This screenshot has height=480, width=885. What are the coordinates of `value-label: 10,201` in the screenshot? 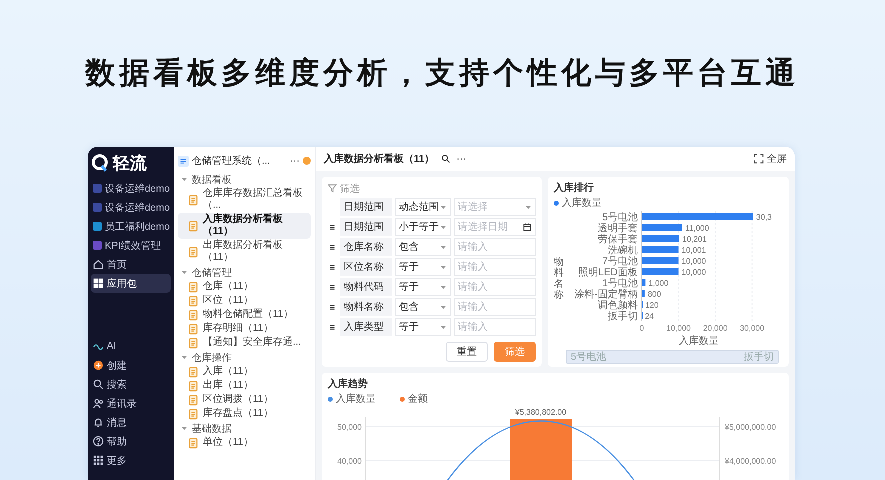 It's located at (694, 239).